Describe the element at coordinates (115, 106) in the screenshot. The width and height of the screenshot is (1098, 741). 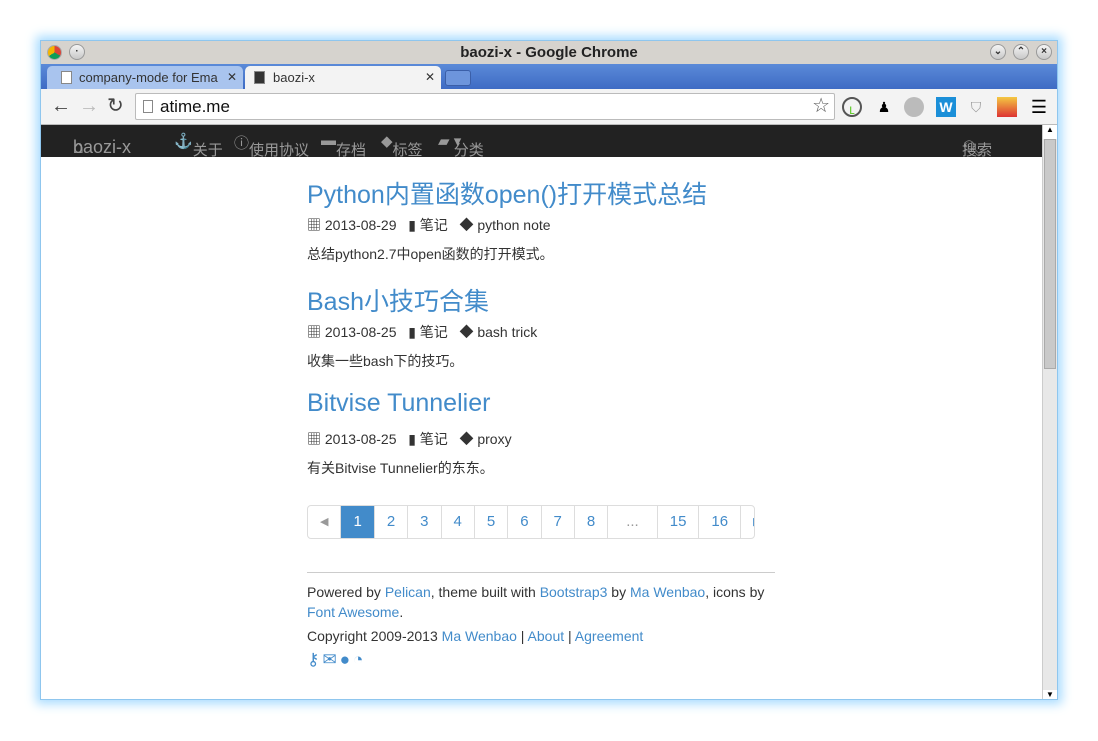
I see `reload-icon: ↻` at that location.